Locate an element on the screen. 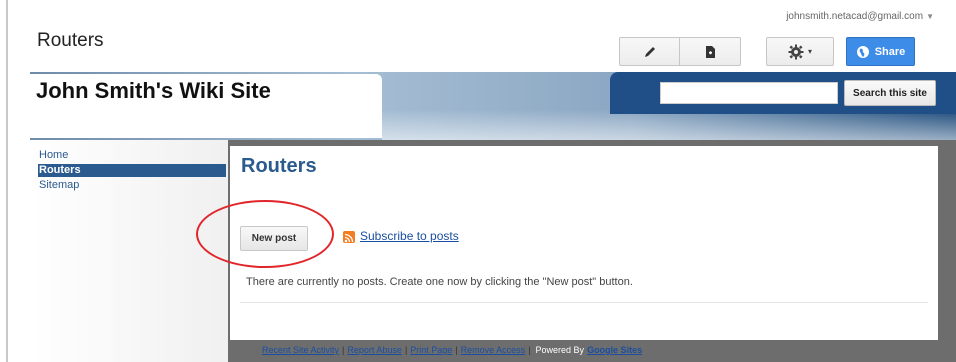 This screenshot has height=362, width=956. new-page-icon is located at coordinates (710, 51).